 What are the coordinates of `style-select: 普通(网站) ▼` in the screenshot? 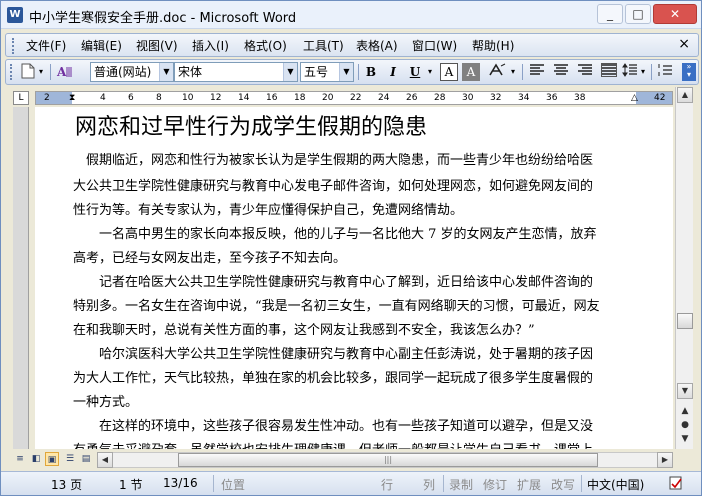 It's located at (132, 72).